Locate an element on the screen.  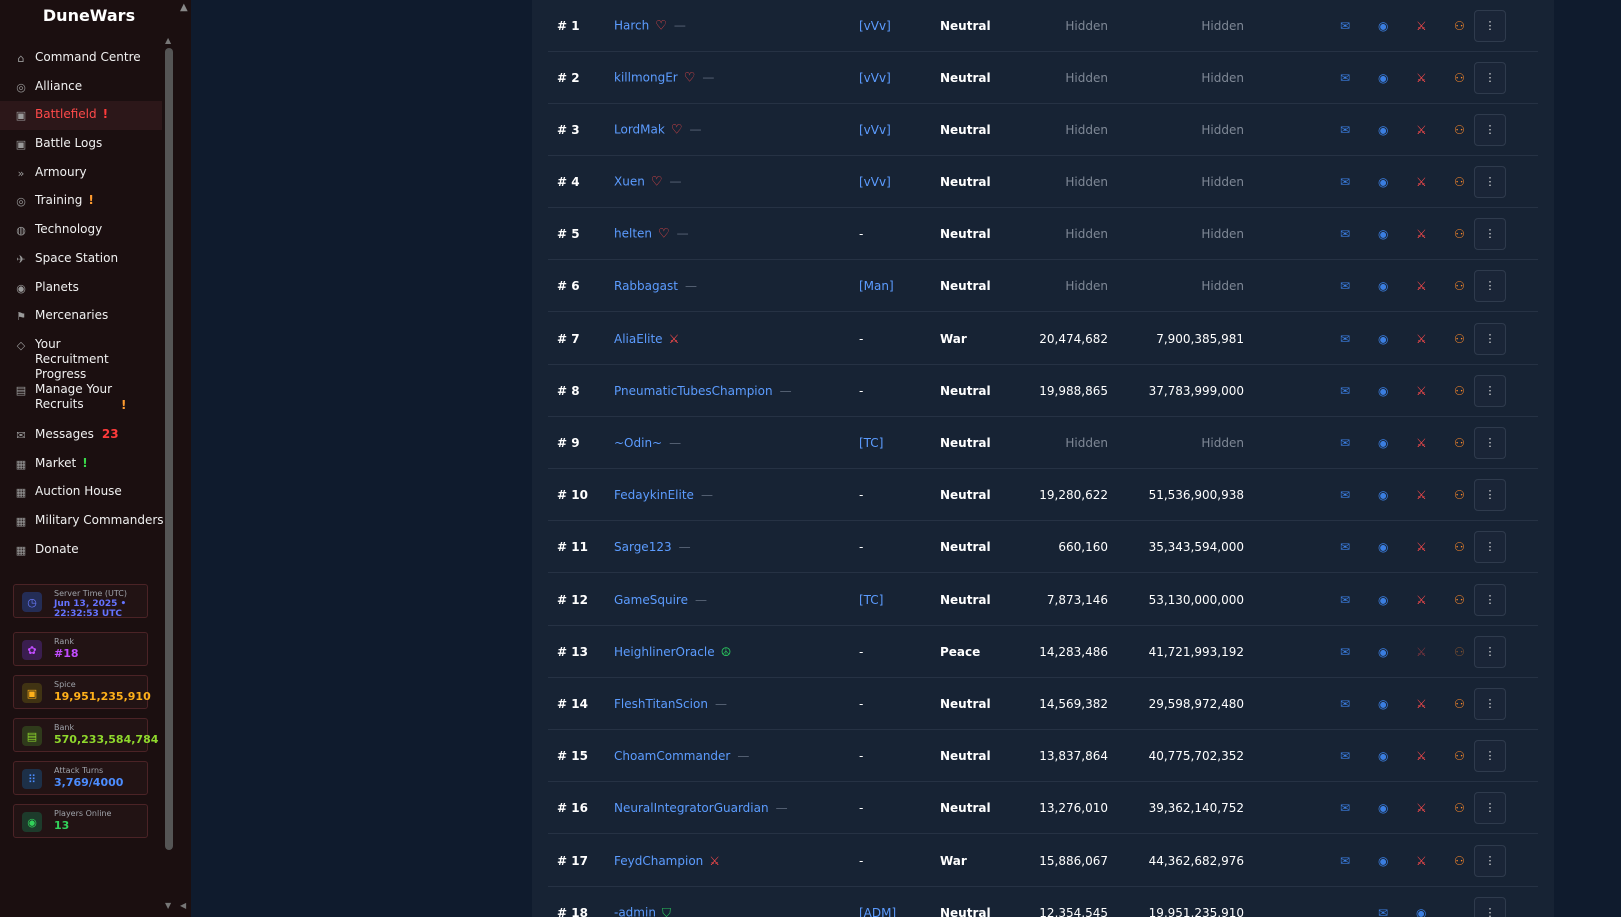
player-name-link: -admin is located at coordinates (635, 911).